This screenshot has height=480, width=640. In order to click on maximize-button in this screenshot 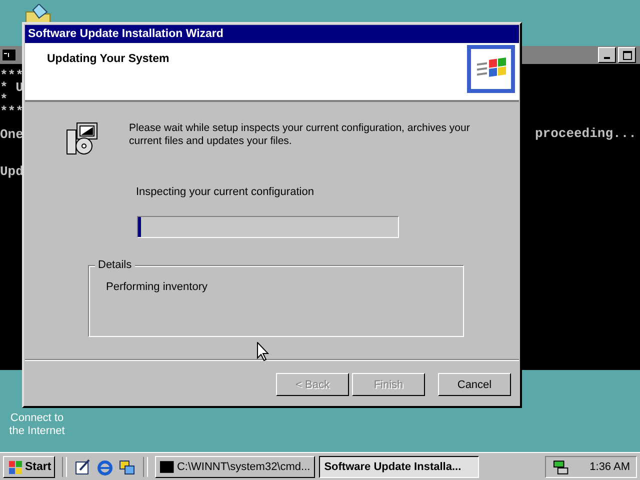, I will do `click(627, 55)`.